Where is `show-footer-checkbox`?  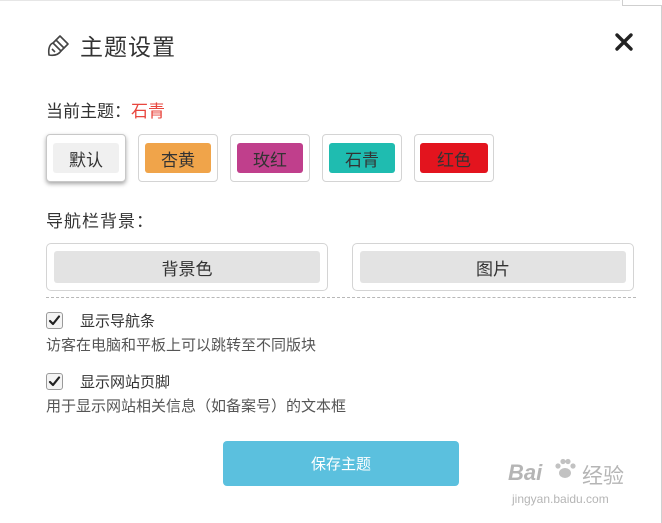 show-footer-checkbox is located at coordinates (54, 381).